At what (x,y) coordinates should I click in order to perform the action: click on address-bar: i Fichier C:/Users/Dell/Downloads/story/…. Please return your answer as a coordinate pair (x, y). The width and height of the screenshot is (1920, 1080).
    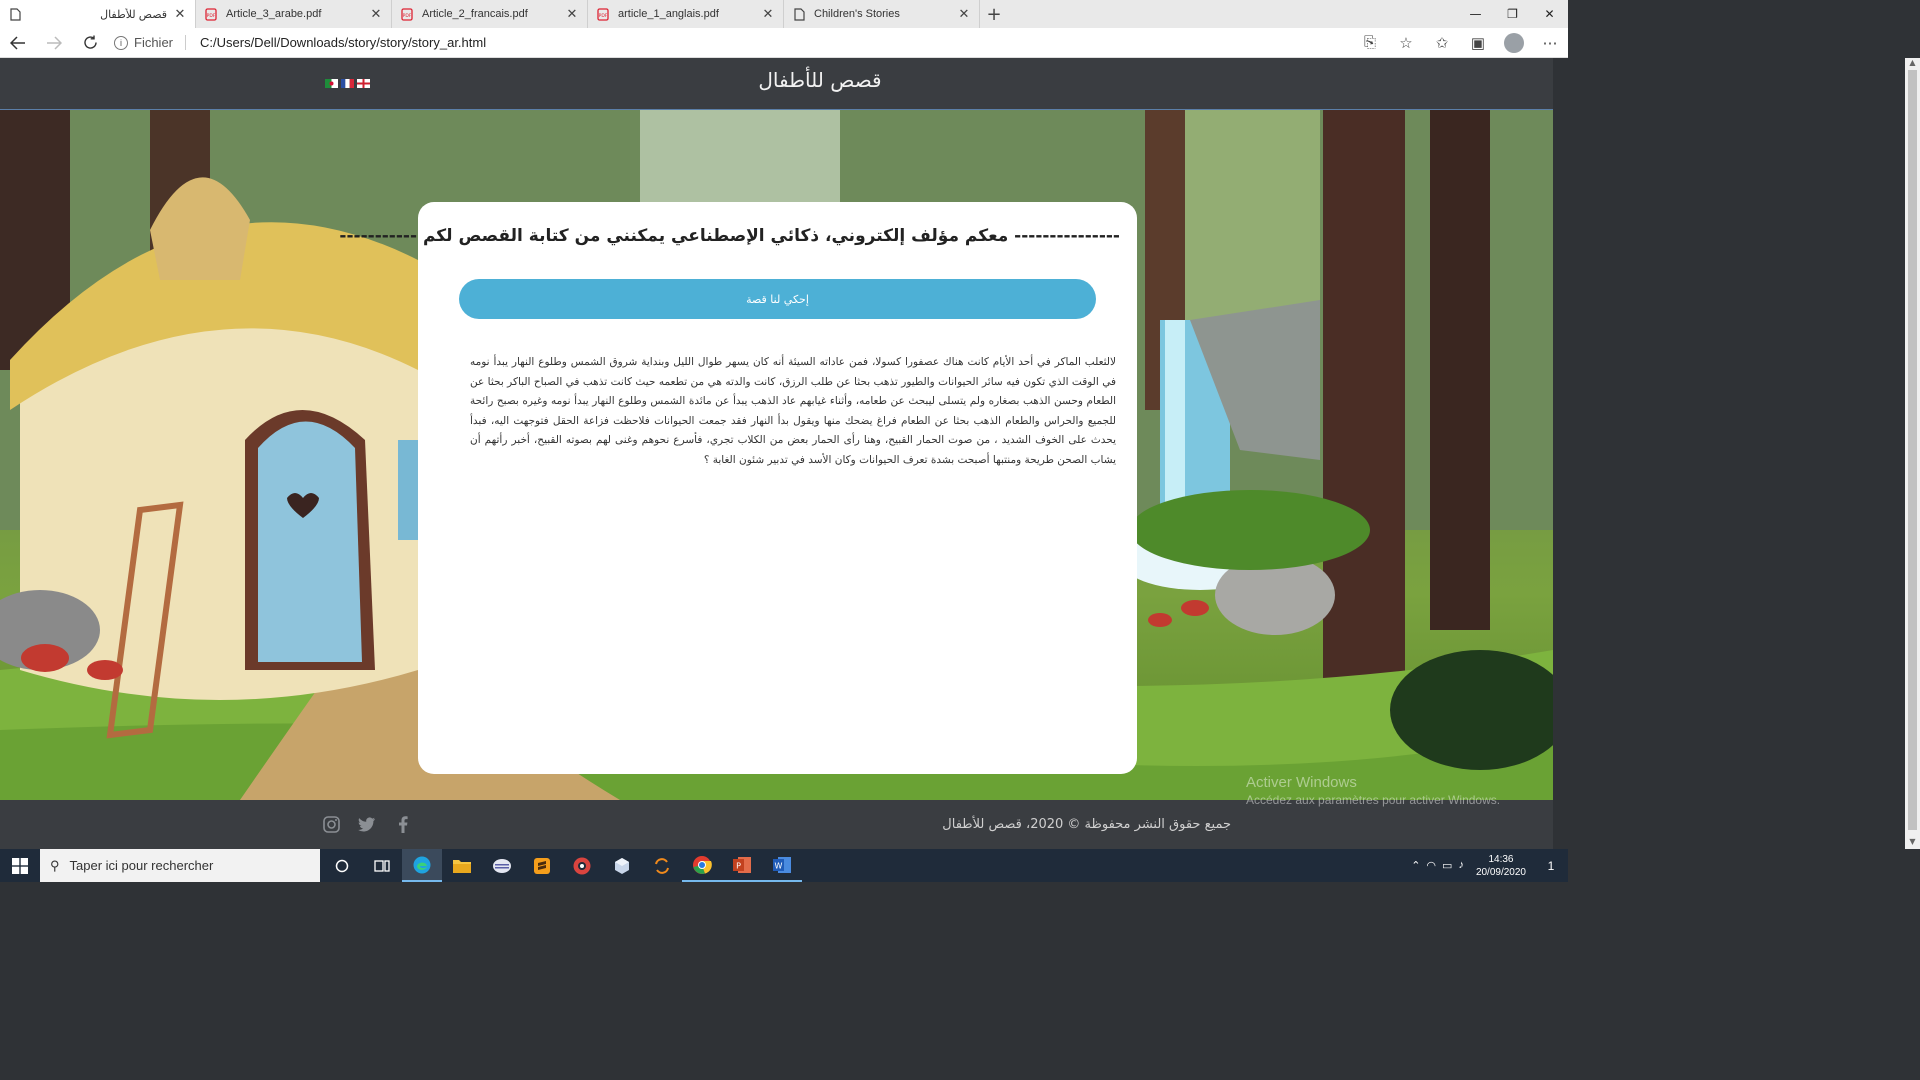
    Looking at the image, I should click on (784, 43).